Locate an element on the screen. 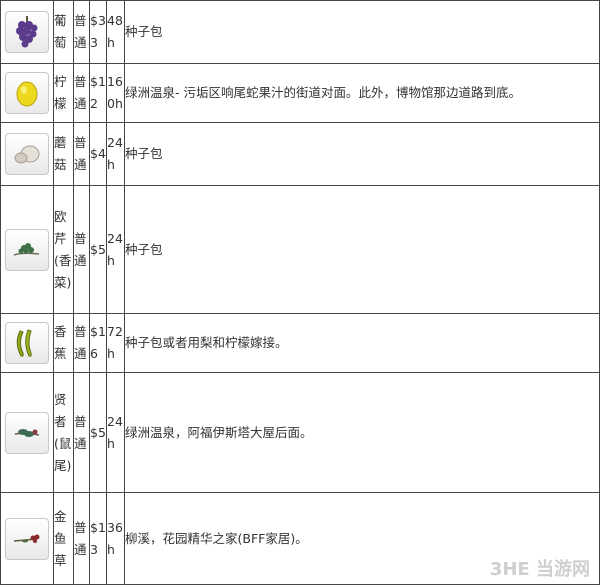 This screenshot has height=587, width=600. mushroom-icon is located at coordinates (27, 154).